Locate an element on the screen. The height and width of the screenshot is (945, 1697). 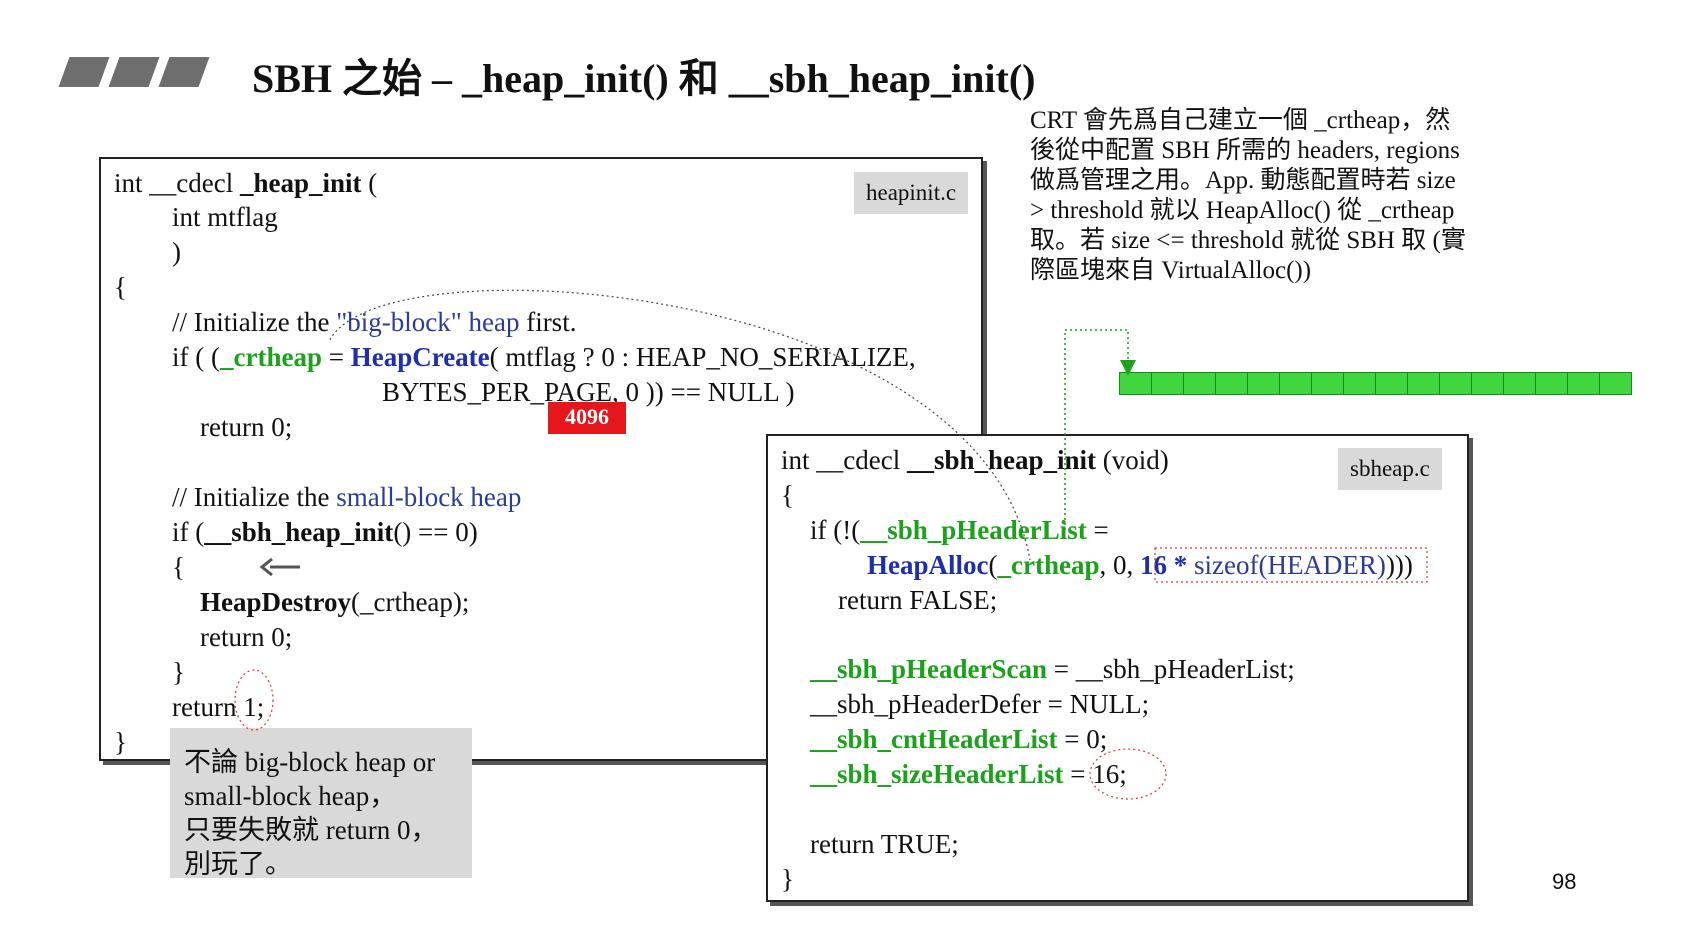
description-line: CRT 會先爲自己建立一個 _crtheap，然 is located at coordinates (1240, 120).